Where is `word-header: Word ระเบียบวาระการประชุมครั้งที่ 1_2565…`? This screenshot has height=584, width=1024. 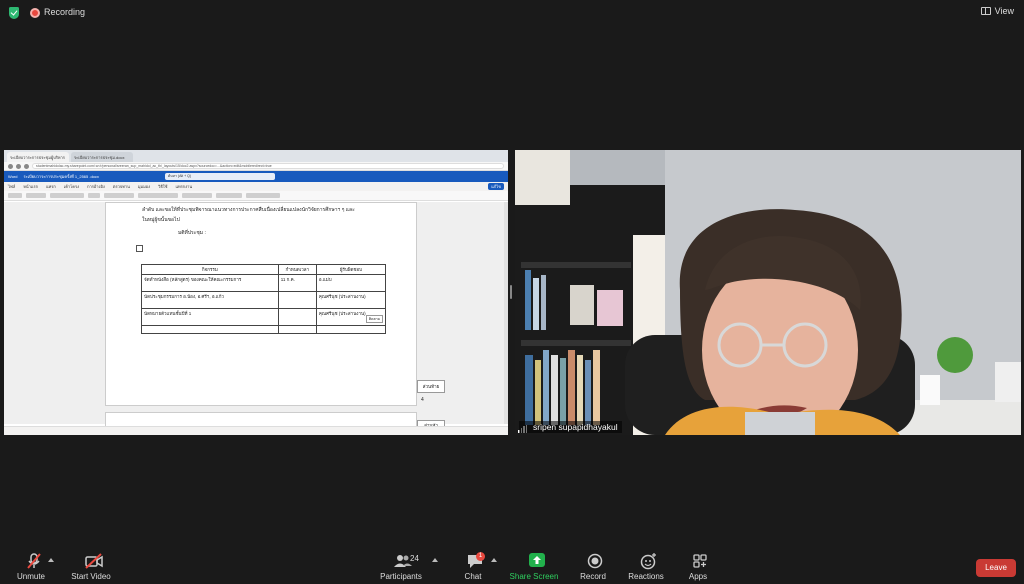 word-header: Word ระเบียบวาระการประชุมครั้งที่ 1_2565… is located at coordinates (256, 176).